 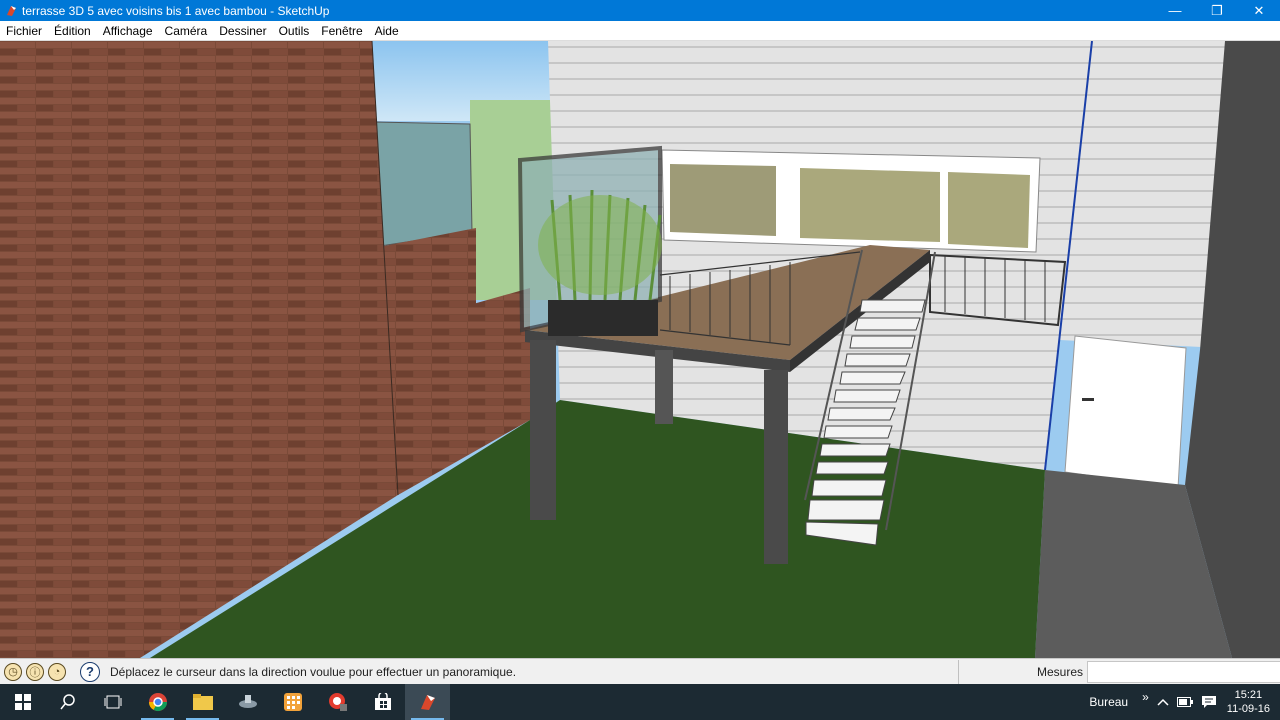 What do you see at coordinates (1248, 709) in the screenshot?
I see `clock-date: 11-09-16` at bounding box center [1248, 709].